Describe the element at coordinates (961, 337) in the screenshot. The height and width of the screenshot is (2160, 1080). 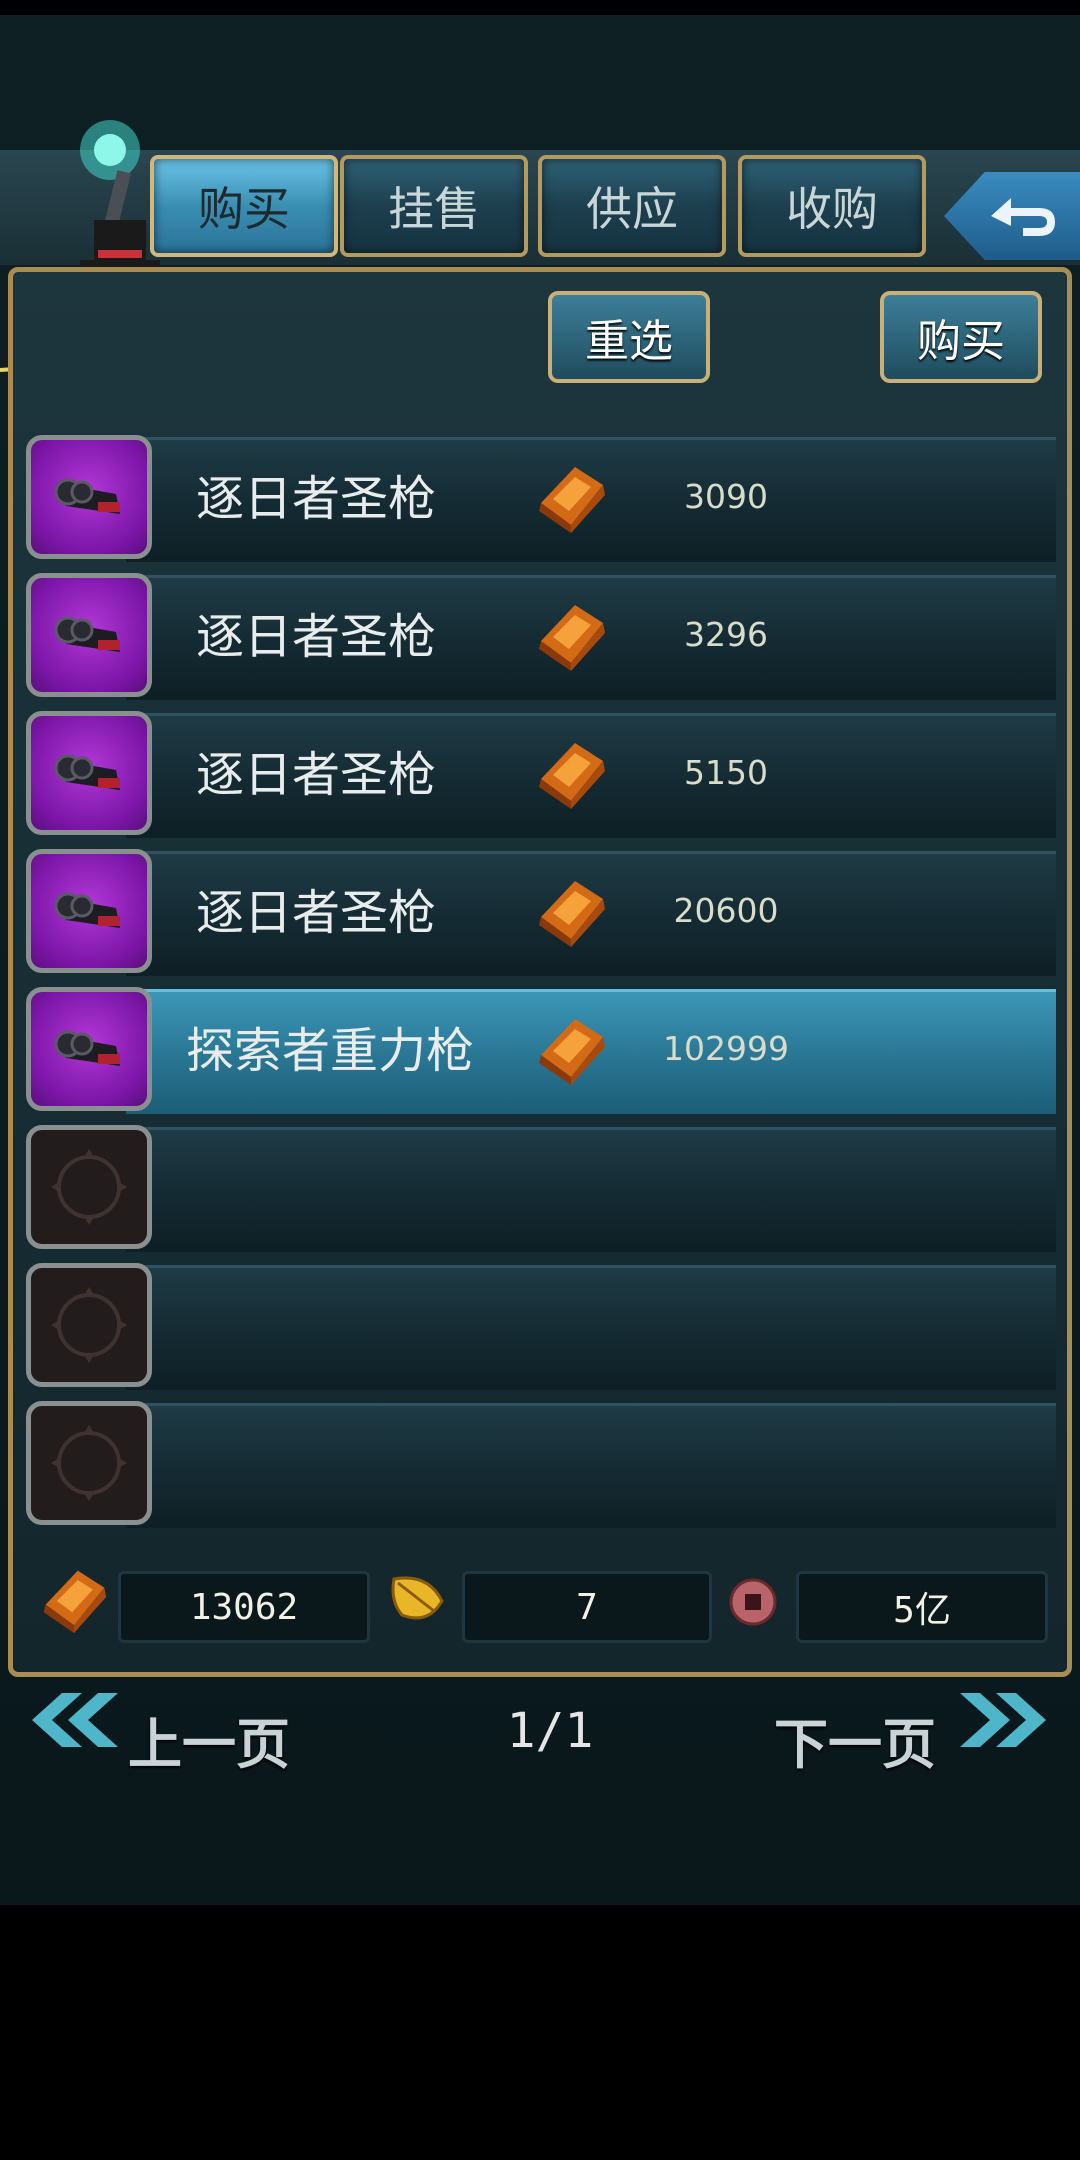
I see `buy-button: 购买` at that location.